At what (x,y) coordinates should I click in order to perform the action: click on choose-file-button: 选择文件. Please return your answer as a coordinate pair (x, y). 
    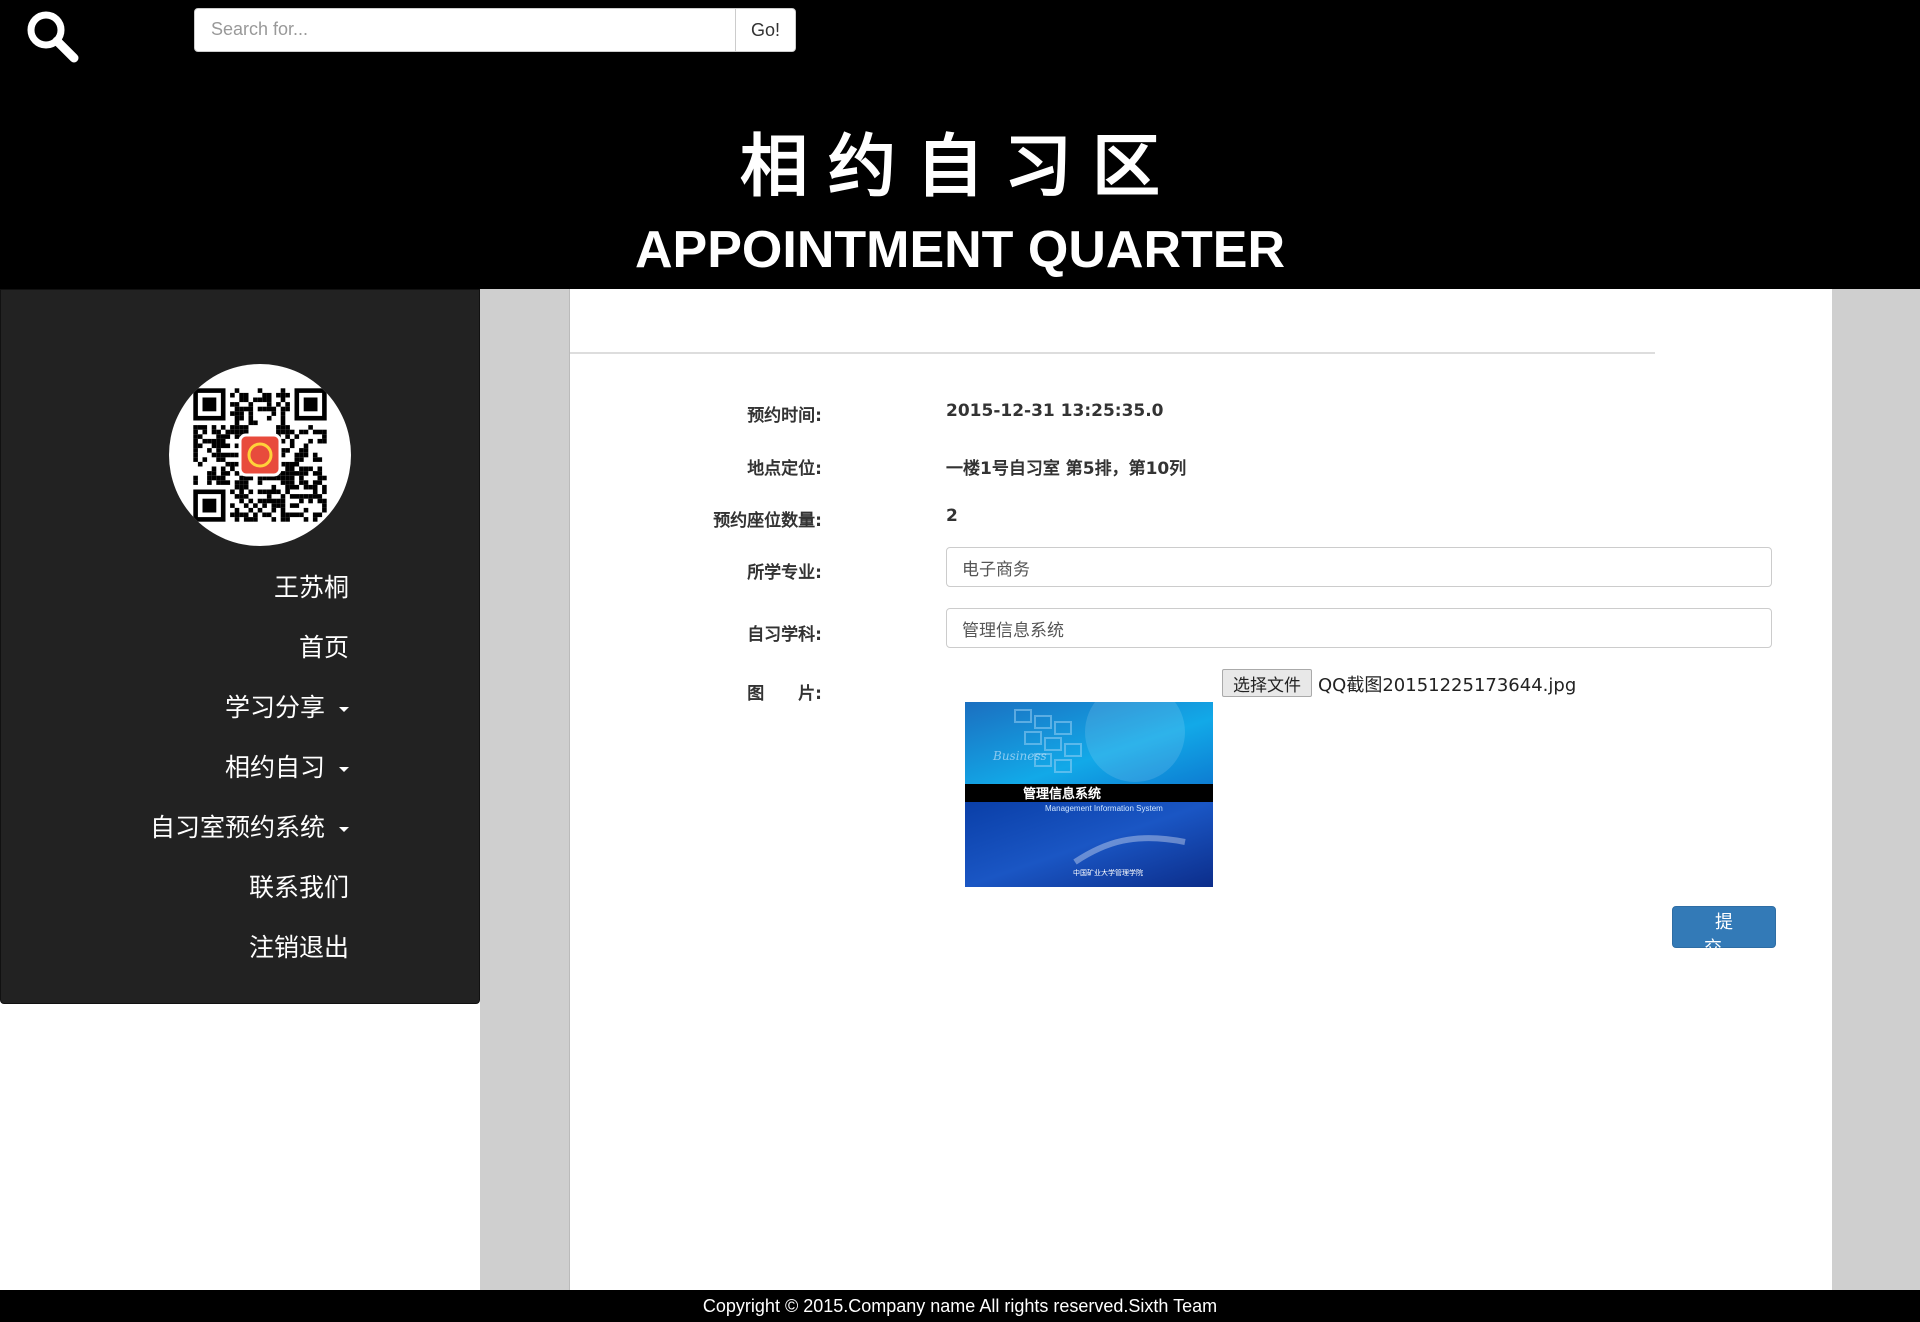
    Looking at the image, I should click on (1267, 683).